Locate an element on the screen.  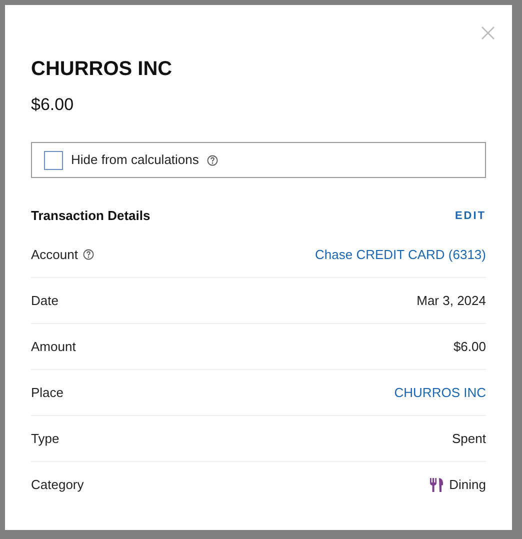
detail-label: Type is located at coordinates (45, 439).